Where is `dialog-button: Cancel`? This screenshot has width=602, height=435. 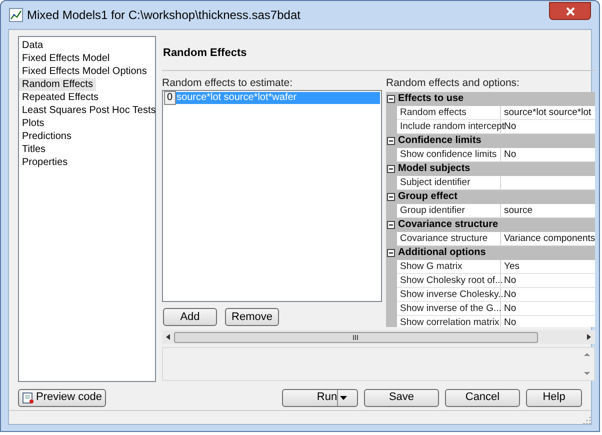 dialog-button: Cancel is located at coordinates (482, 397).